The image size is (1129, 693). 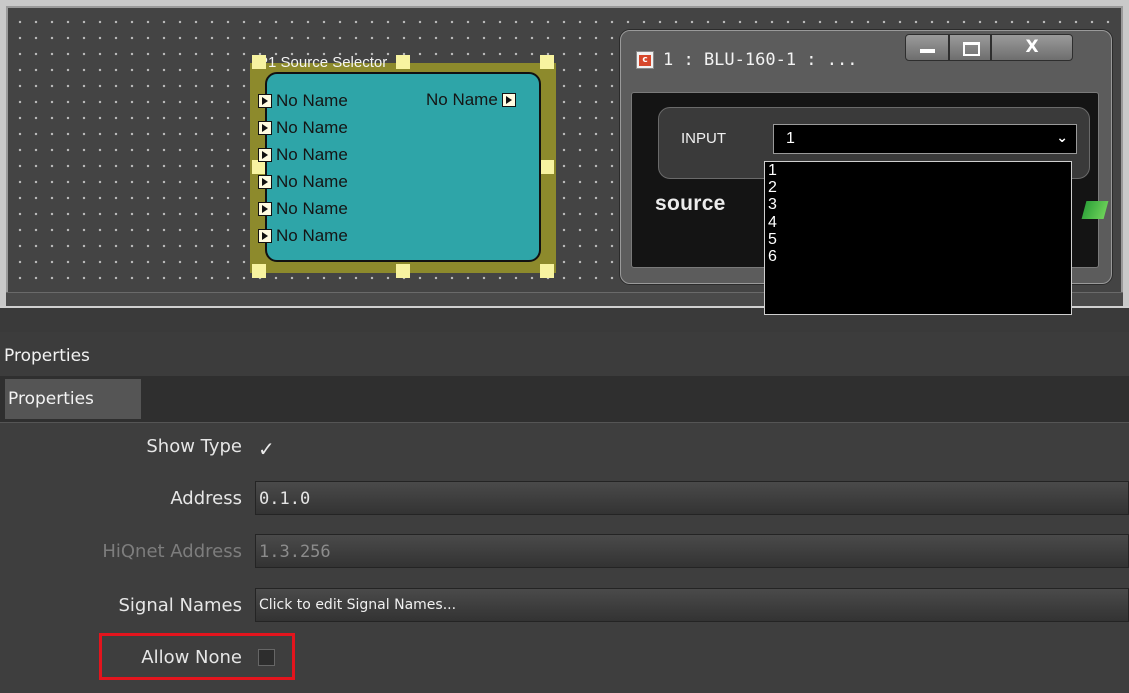 What do you see at coordinates (403, 271) in the screenshot?
I see `resize-handle-bottom` at bounding box center [403, 271].